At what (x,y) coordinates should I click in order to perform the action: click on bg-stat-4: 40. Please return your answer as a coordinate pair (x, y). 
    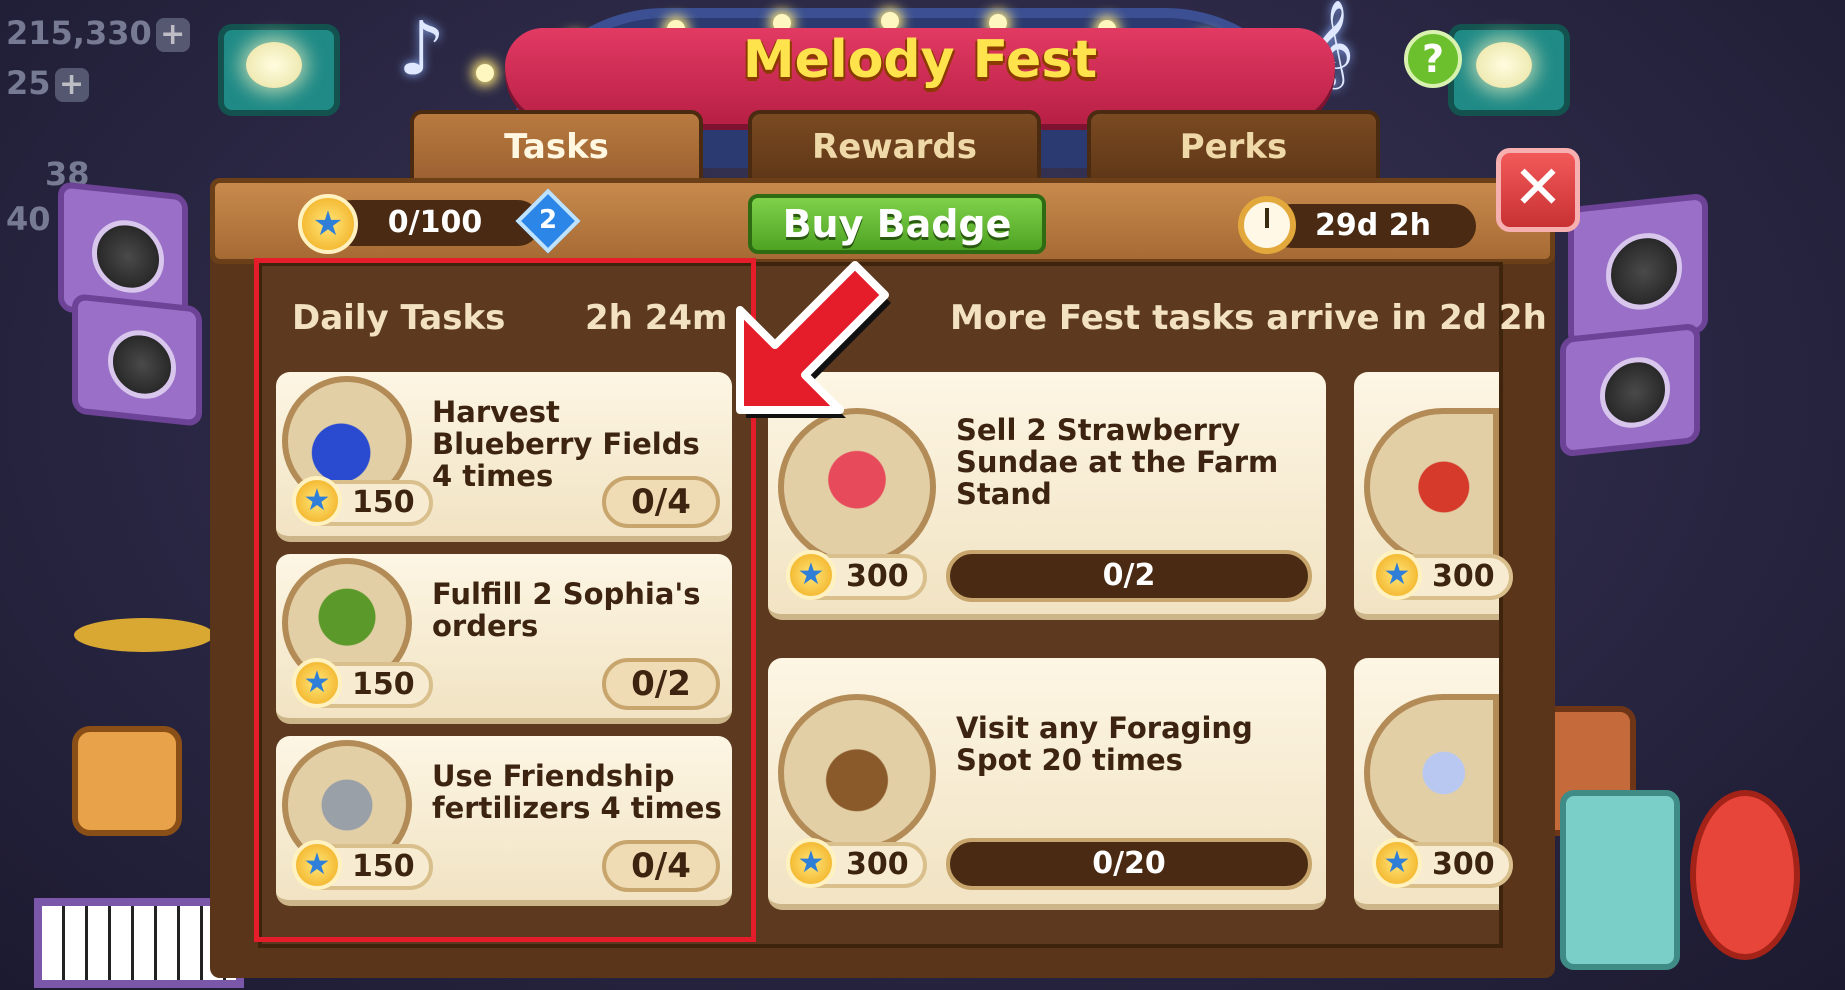
    Looking at the image, I should click on (28, 219).